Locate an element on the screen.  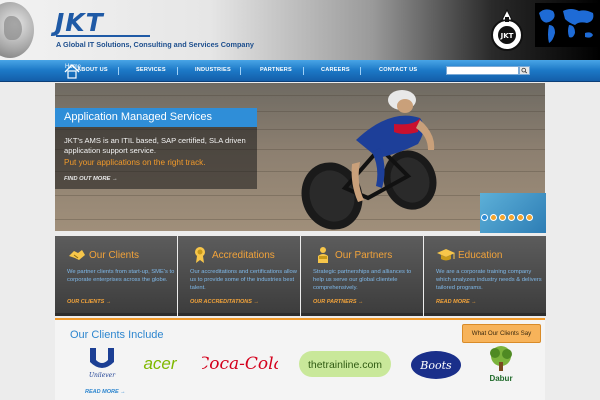
jkt-logo: JKT is located at coordinates (79, 23).